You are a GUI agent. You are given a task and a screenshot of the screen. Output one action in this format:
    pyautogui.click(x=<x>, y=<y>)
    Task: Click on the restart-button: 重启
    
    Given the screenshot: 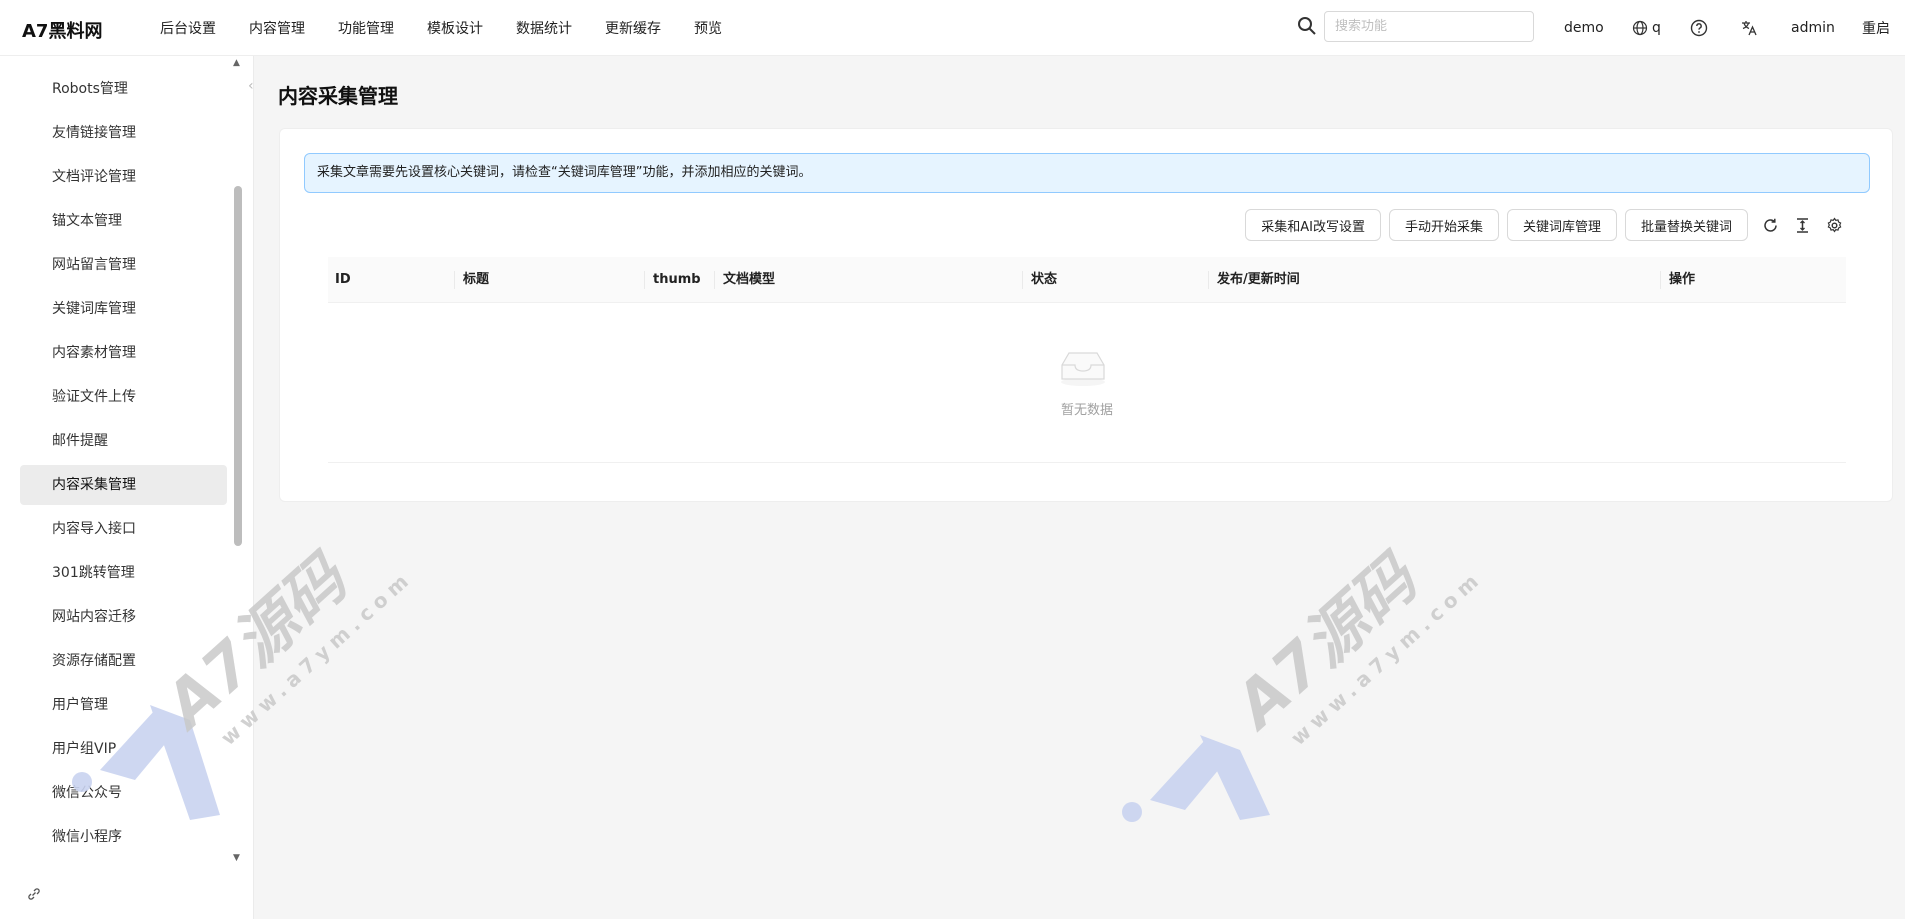 What is the action you would take?
    pyautogui.click(x=1876, y=28)
    